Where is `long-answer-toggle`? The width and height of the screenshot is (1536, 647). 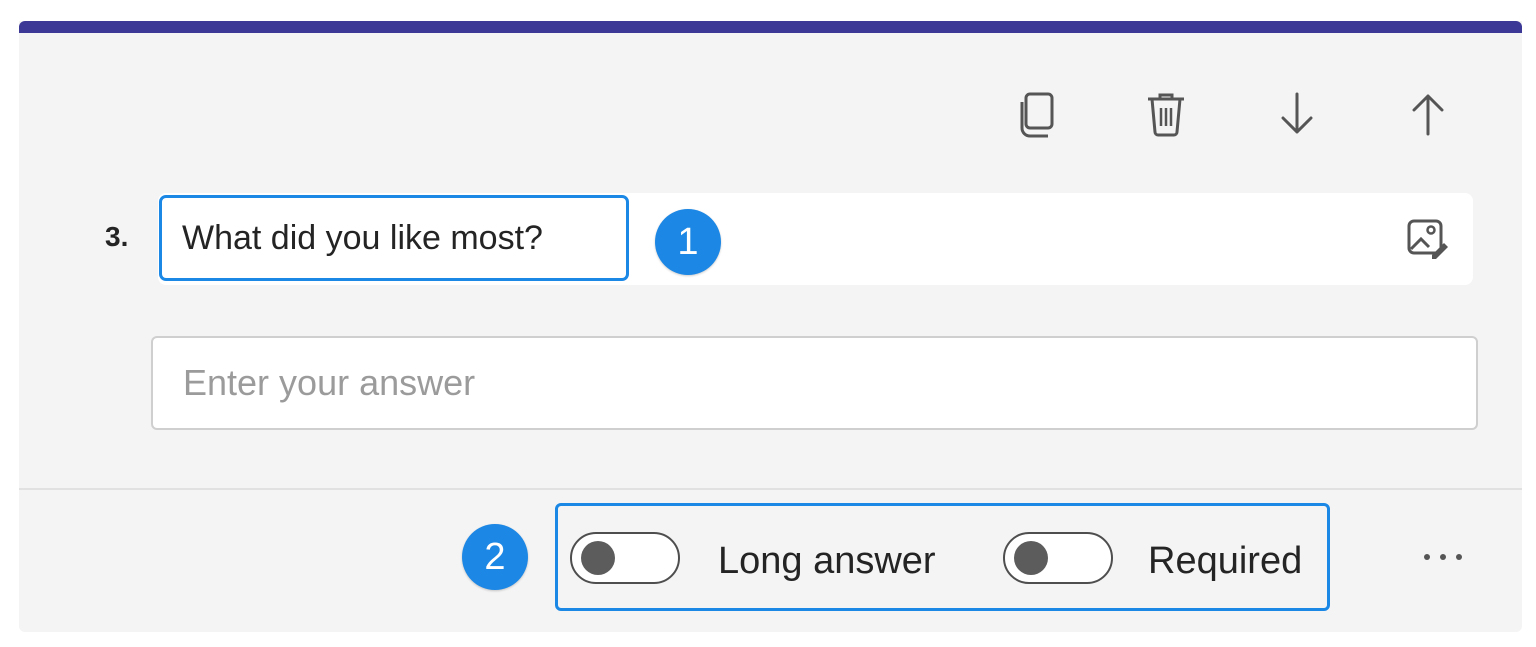
long-answer-toggle is located at coordinates (625, 558).